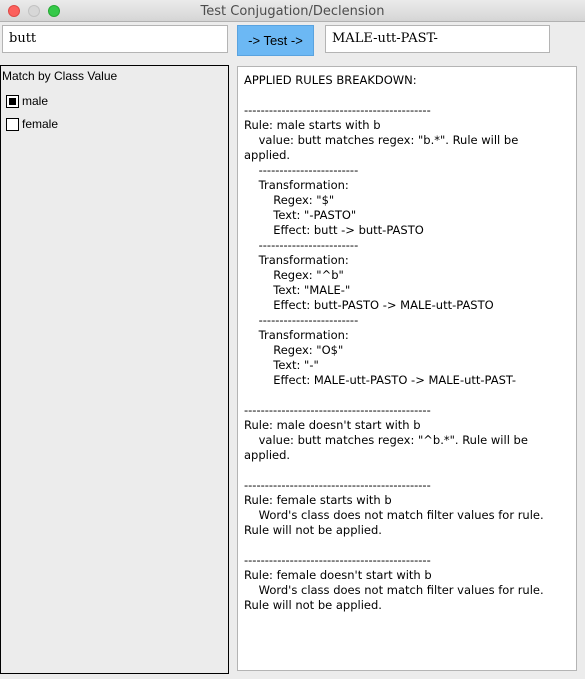 The height and width of the screenshot is (679, 585). I want to click on male-checkbox-label: male, so click(35, 101).